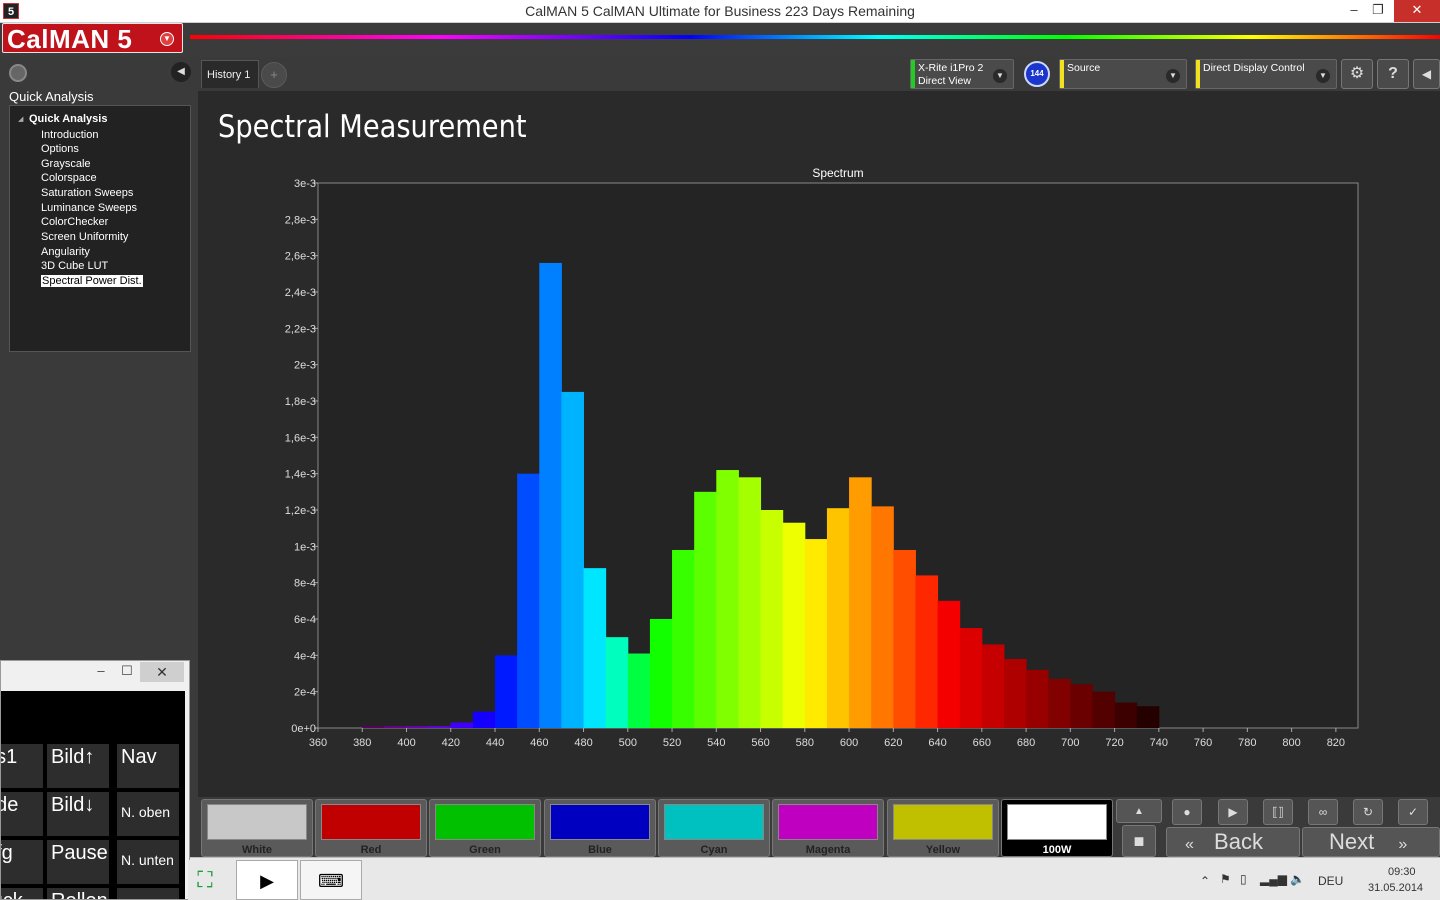 This screenshot has height=900, width=1440. I want to click on key-print: ruck, so click(22, 893).